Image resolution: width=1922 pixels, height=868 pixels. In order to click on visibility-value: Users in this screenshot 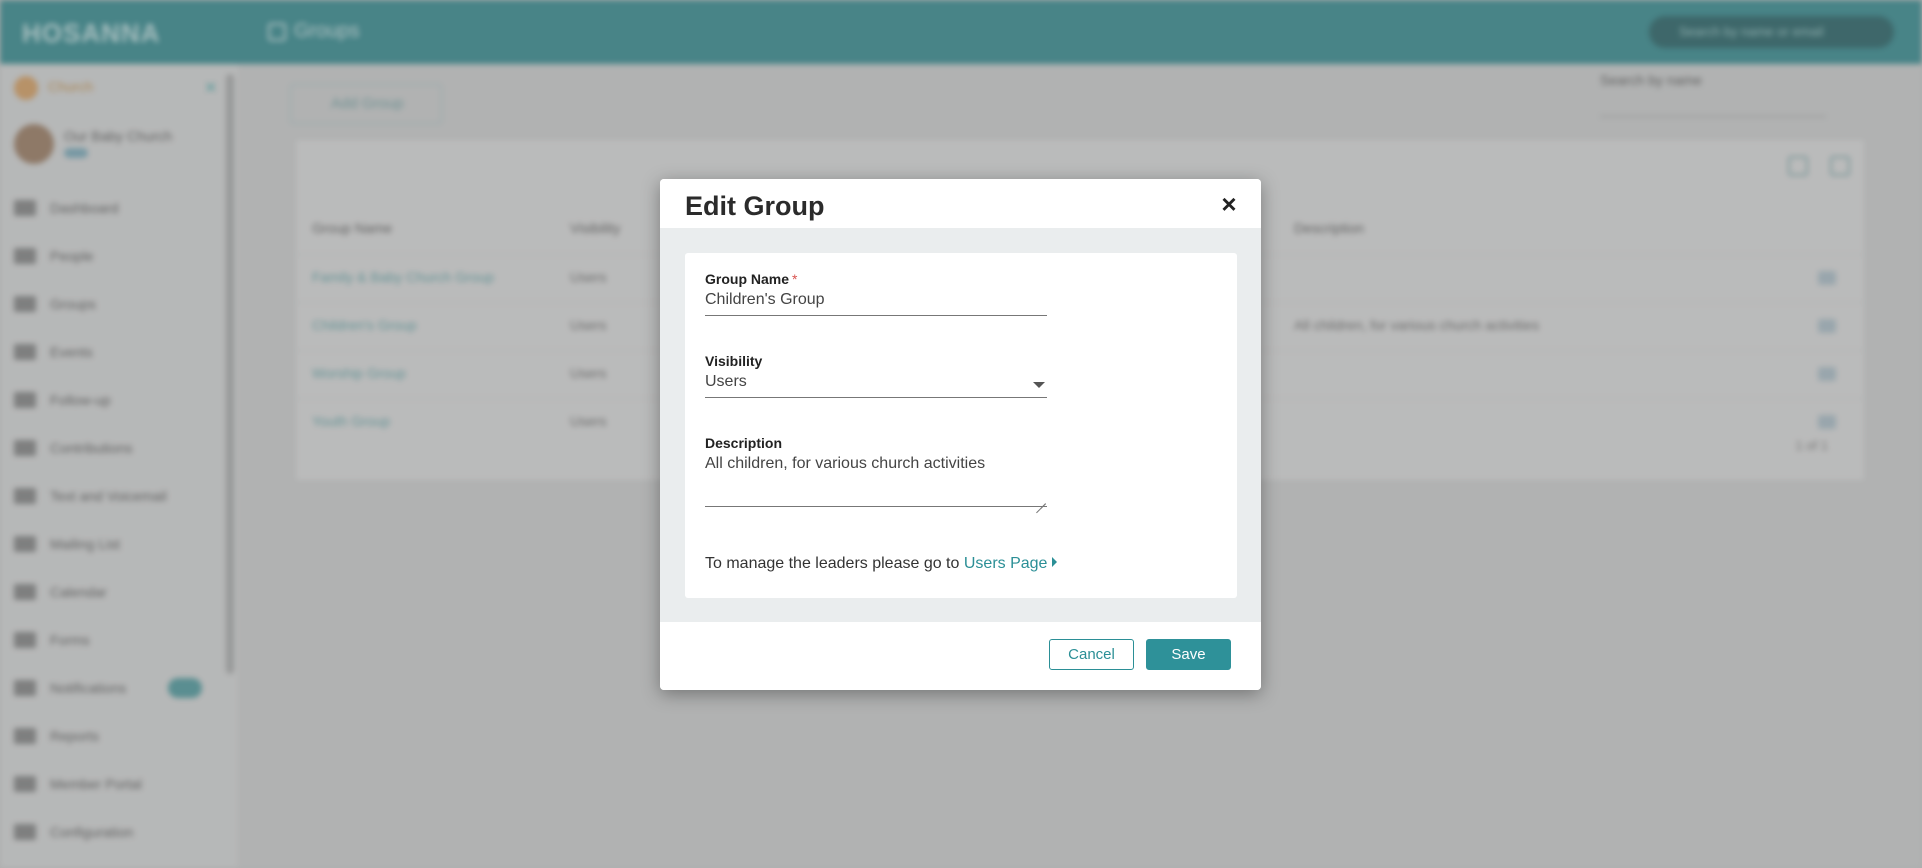, I will do `click(726, 381)`.